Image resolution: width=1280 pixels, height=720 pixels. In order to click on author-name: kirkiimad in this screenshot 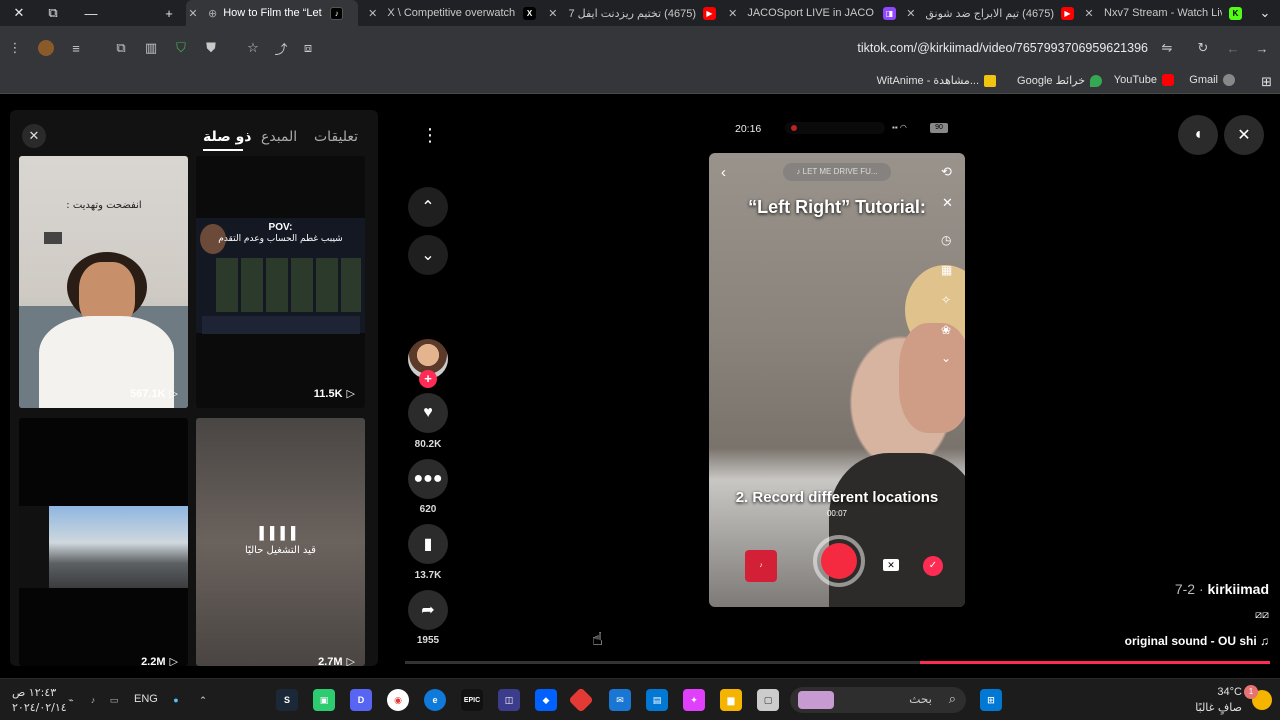, I will do `click(1238, 589)`.